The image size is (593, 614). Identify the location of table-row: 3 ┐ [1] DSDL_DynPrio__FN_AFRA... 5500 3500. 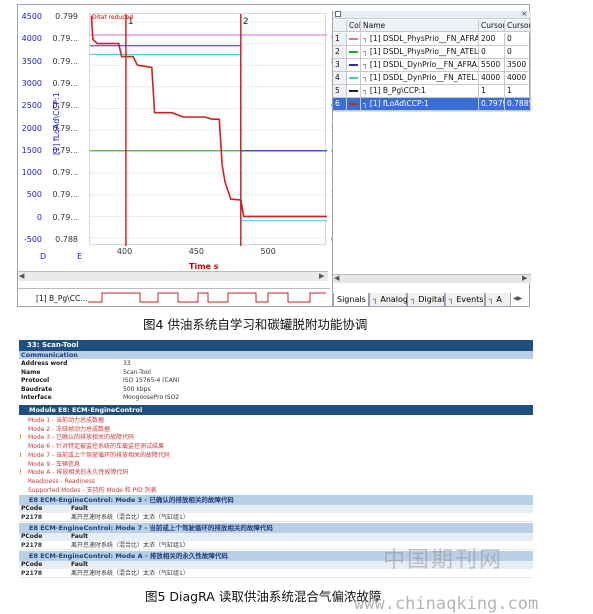
(432, 65).